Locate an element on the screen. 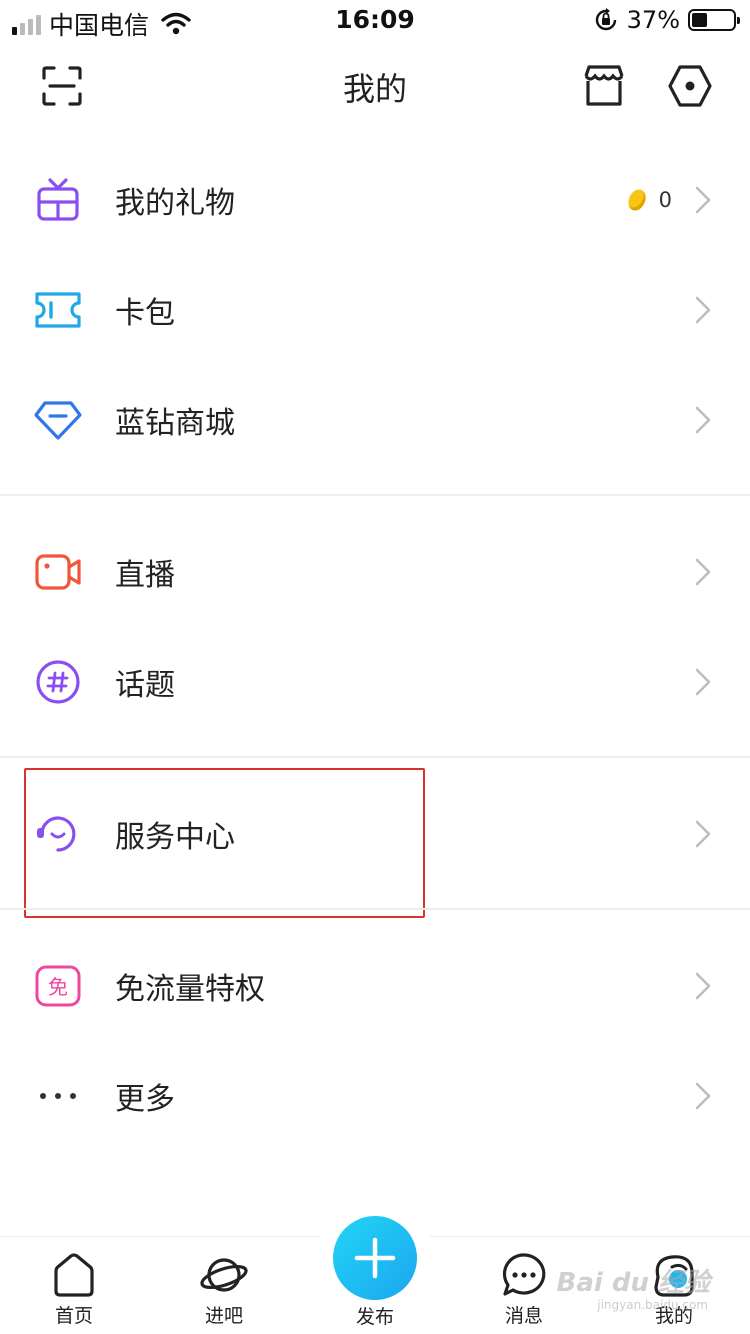  menu-label-gift: 我的礼物 is located at coordinates (175, 203).